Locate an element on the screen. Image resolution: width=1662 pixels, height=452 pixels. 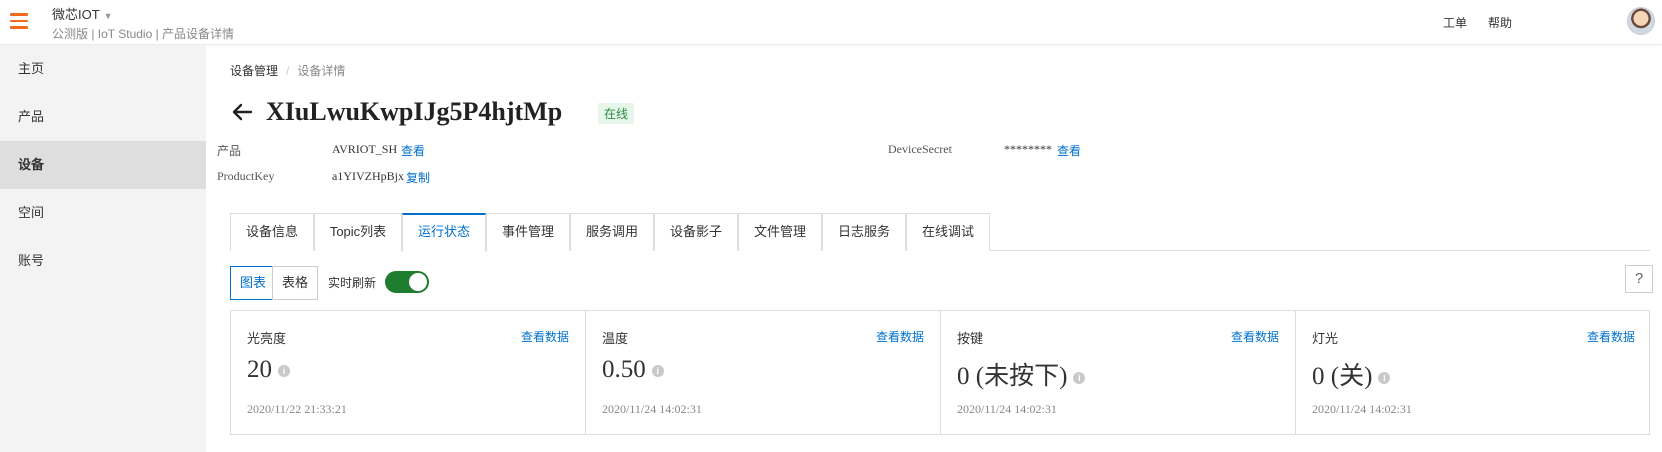
sidebar-item-account: 账号 is located at coordinates (103, 261).